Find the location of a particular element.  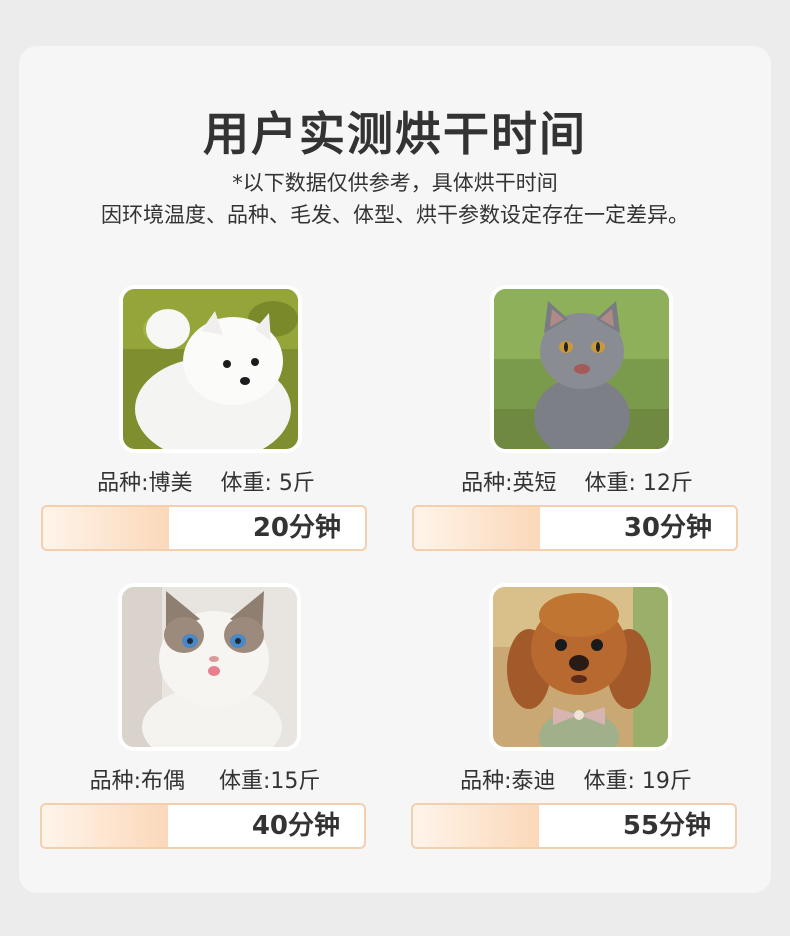

british-shorthair-photo is located at coordinates (581, 369).